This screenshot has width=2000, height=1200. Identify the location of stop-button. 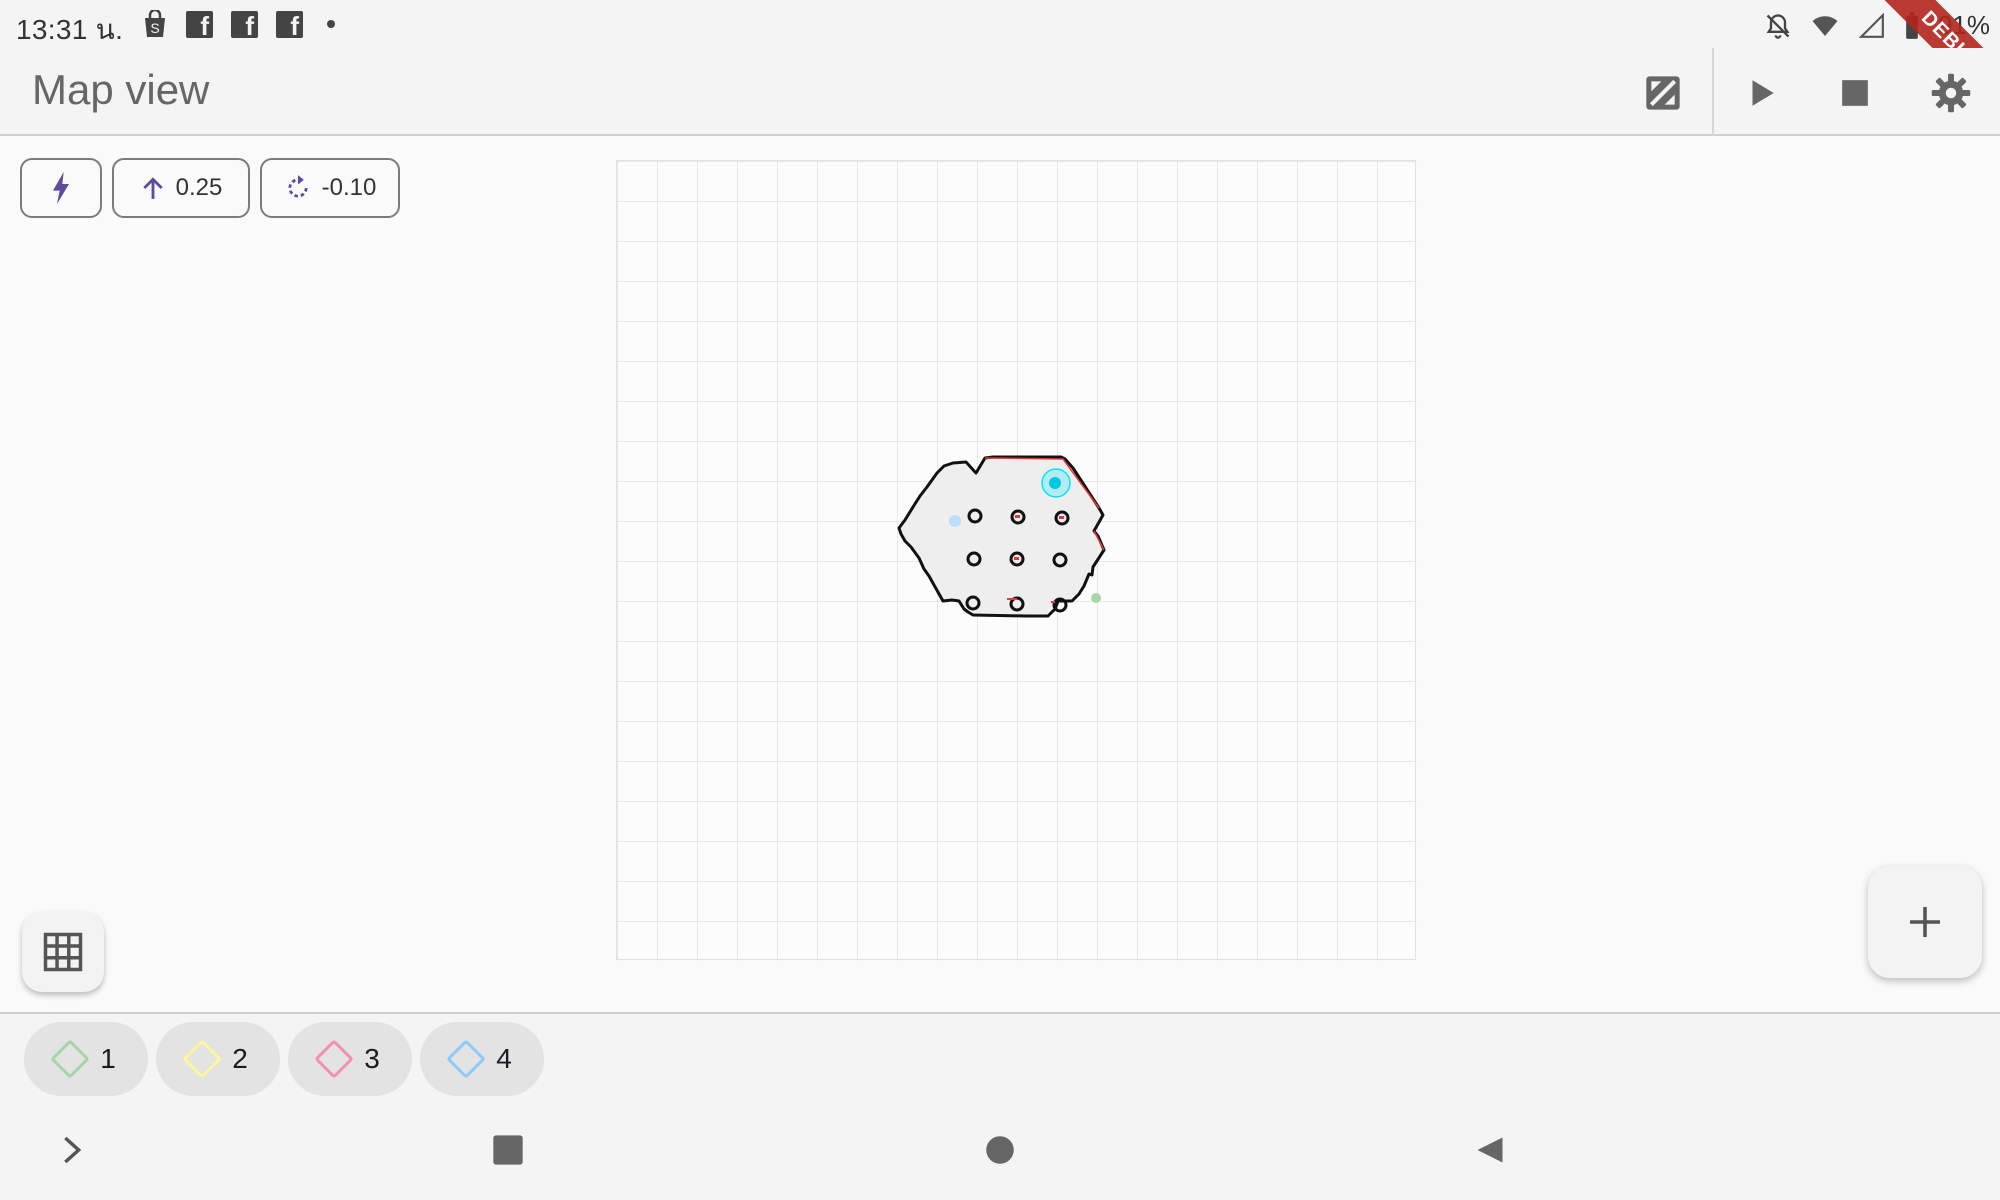
(1855, 93).